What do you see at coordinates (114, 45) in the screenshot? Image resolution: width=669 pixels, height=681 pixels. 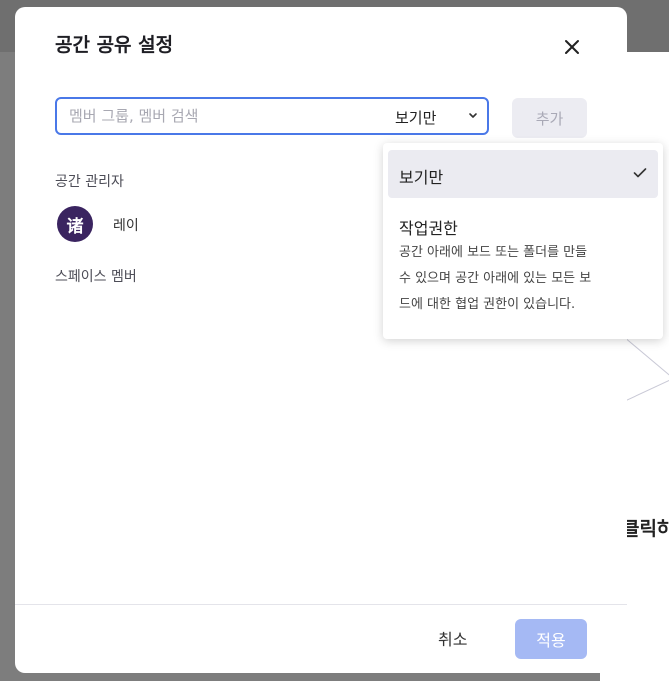 I see `dialog-title: 공간 공유 설정` at bounding box center [114, 45].